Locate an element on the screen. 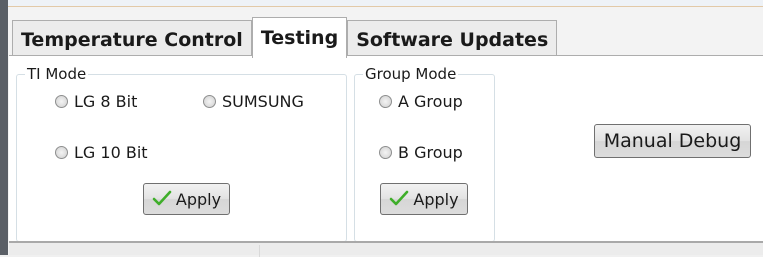  group-mode-apply-button: Apply is located at coordinates (424, 199).